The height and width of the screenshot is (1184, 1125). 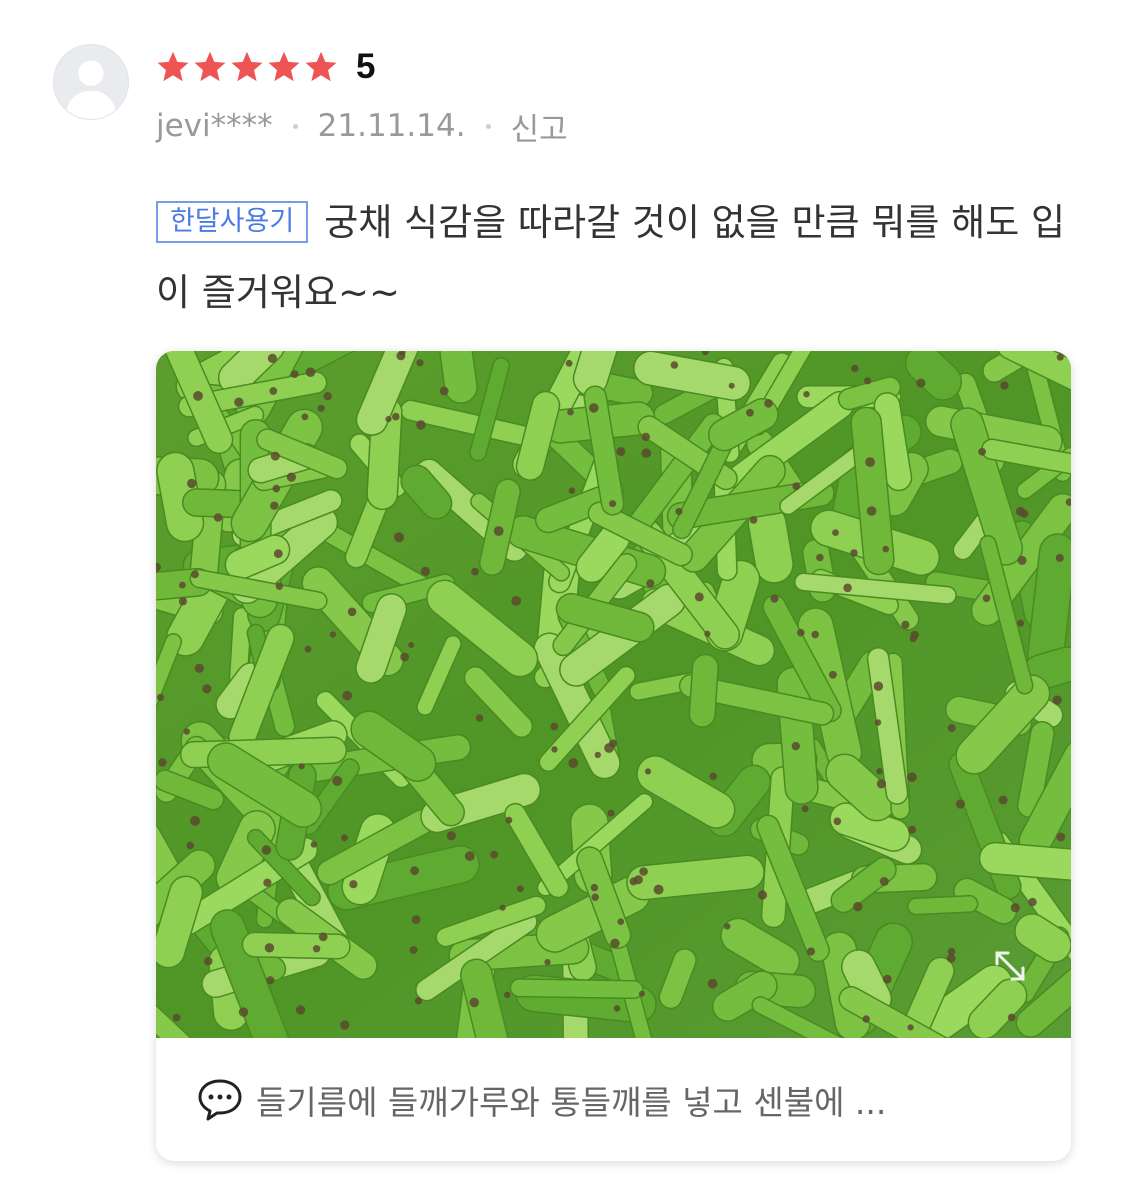 I want to click on avatar, so click(x=91, y=82).